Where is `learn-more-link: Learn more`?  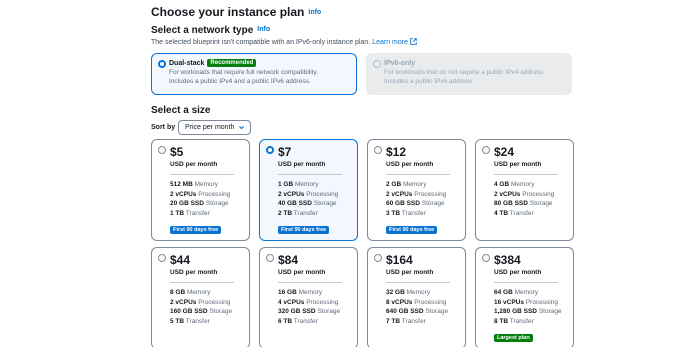
learn-more-link: Learn more is located at coordinates (394, 42).